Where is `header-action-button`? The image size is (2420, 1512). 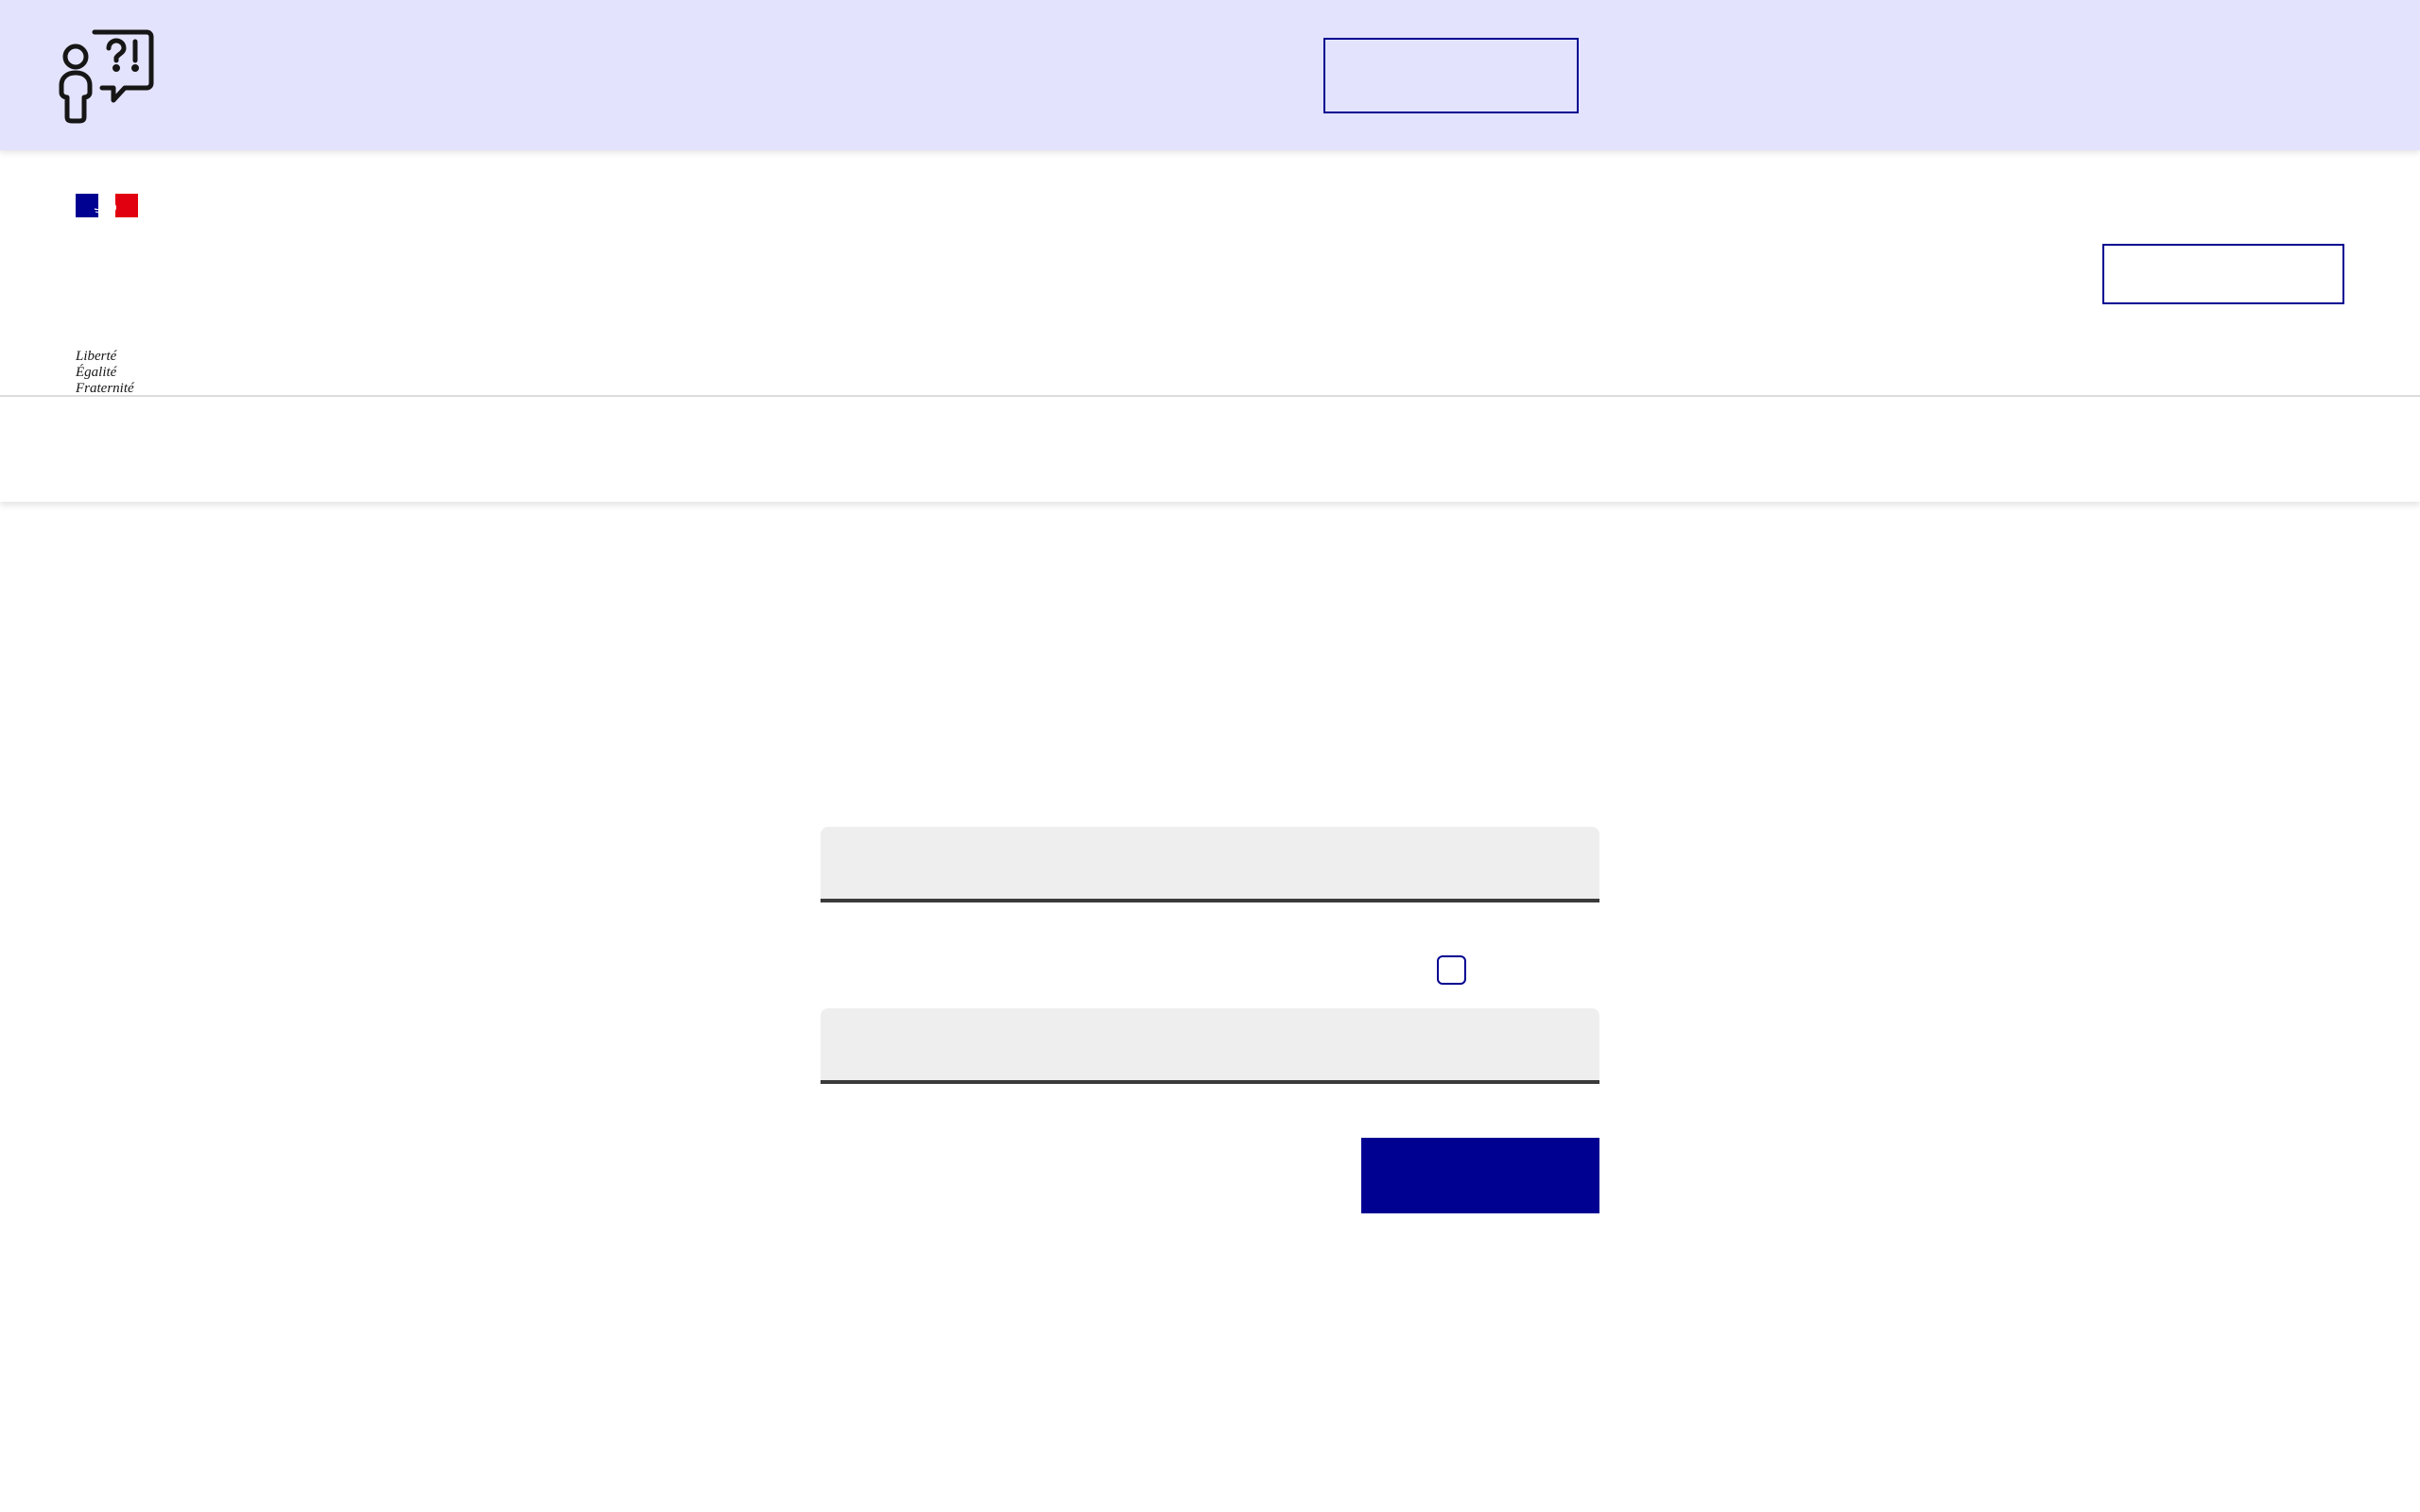
header-action-button is located at coordinates (2223, 274).